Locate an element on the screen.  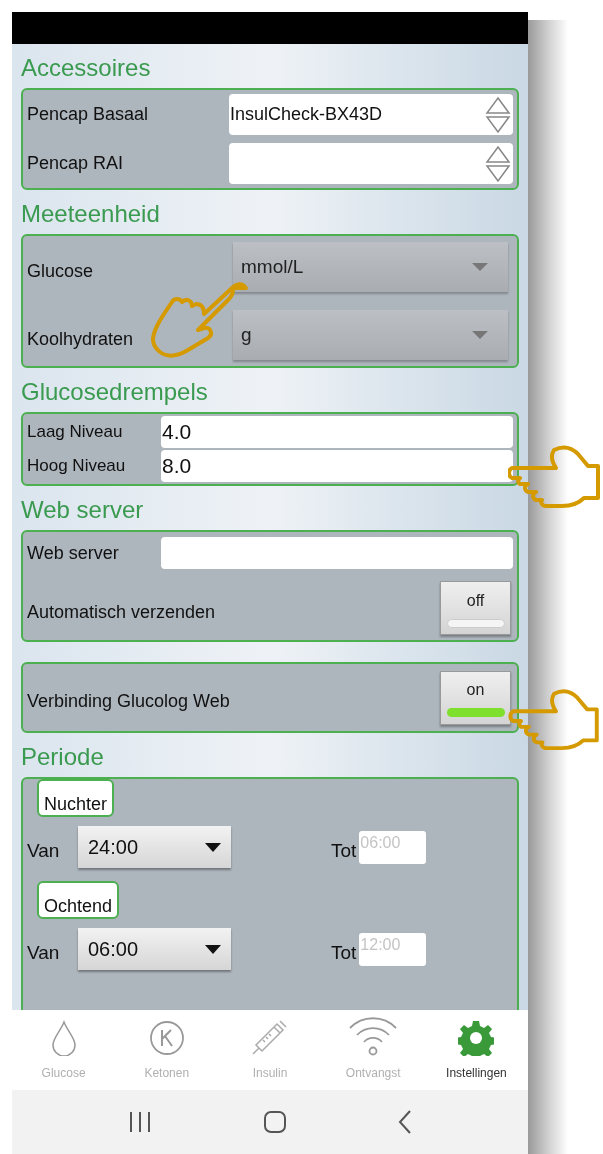
dropdown: mmol/L is located at coordinates (370, 267).